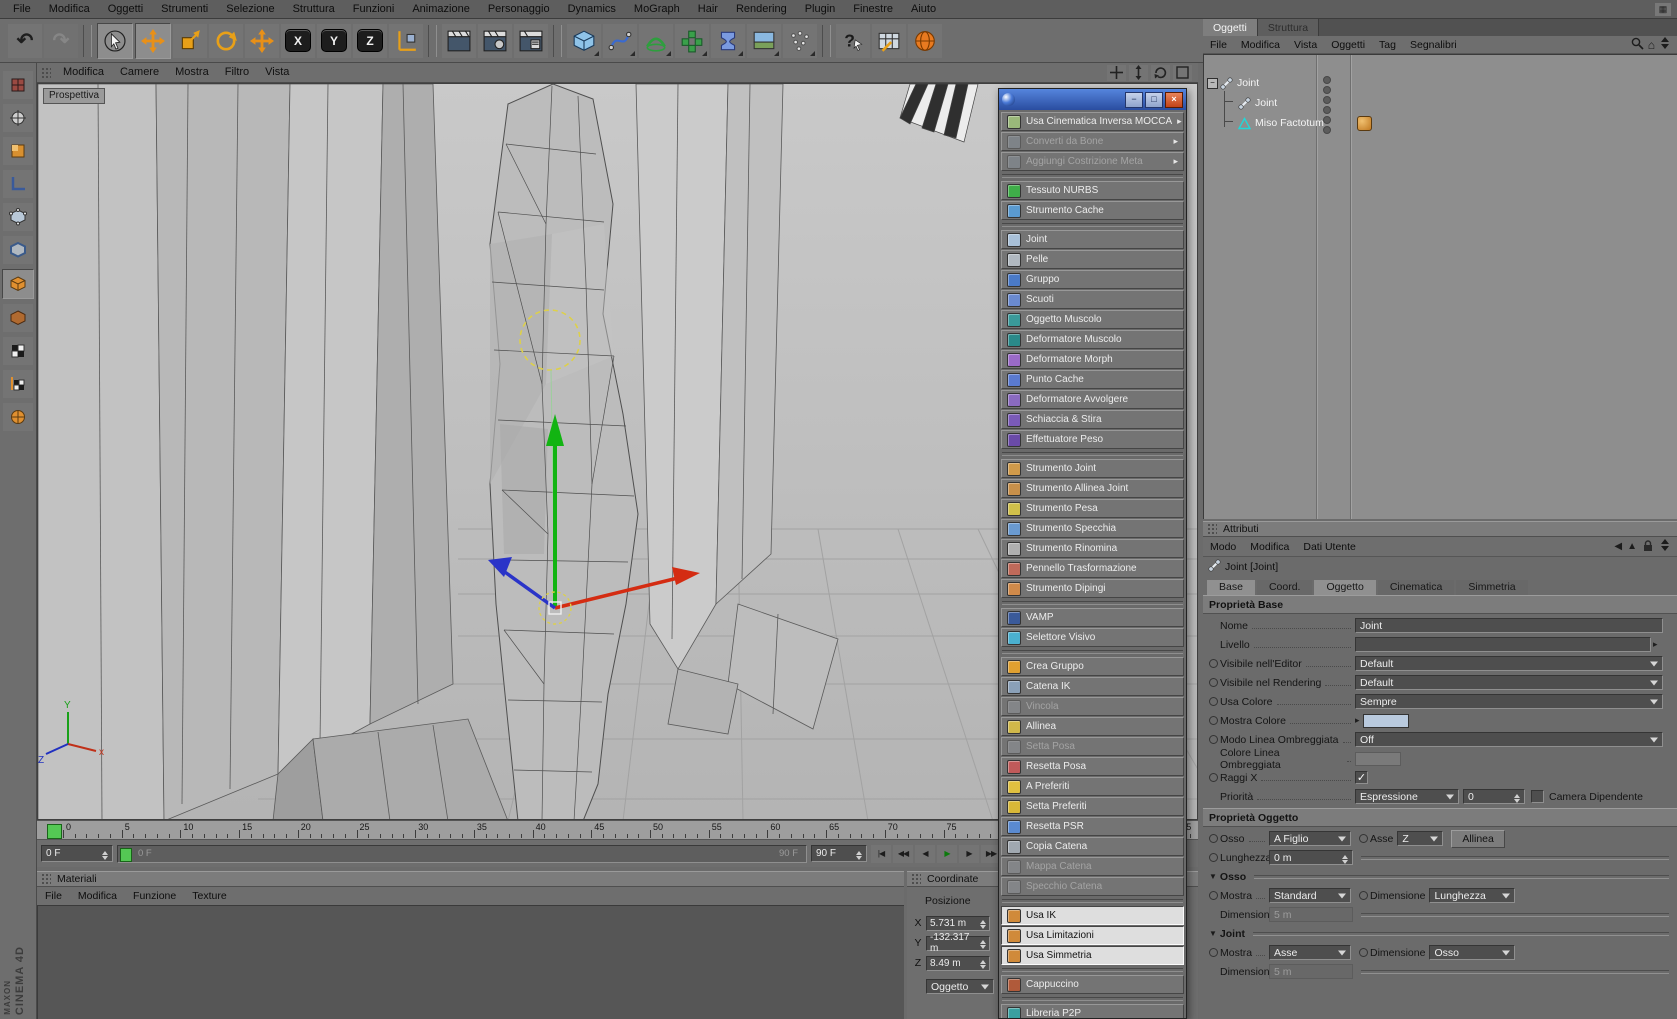  What do you see at coordinates (97, 896) in the screenshot?
I see `materials-menu-modifica: Modifica` at bounding box center [97, 896].